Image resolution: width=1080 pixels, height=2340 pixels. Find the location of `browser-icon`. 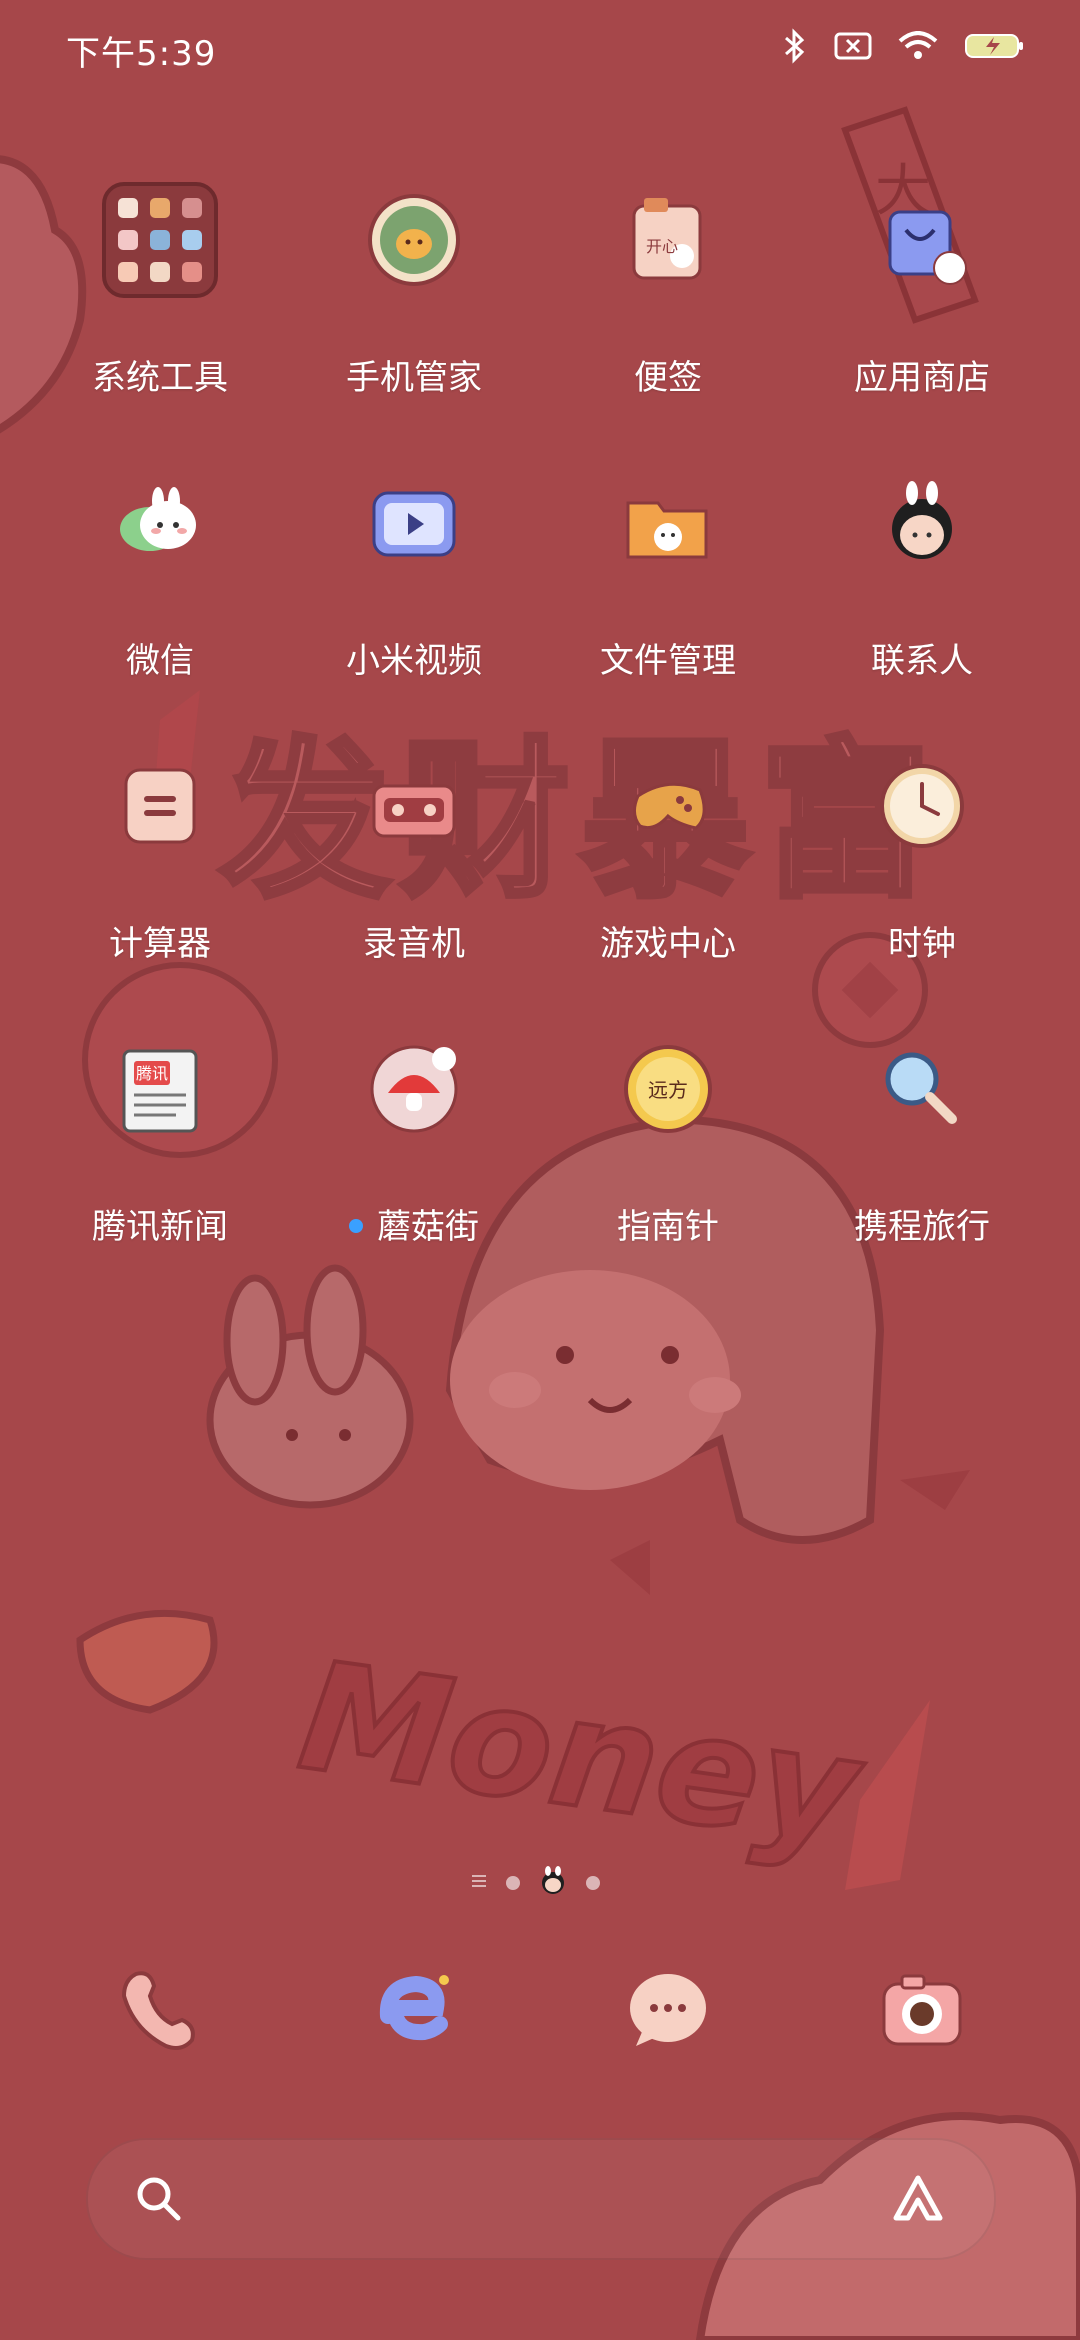

browser-icon is located at coordinates (414, 2010).